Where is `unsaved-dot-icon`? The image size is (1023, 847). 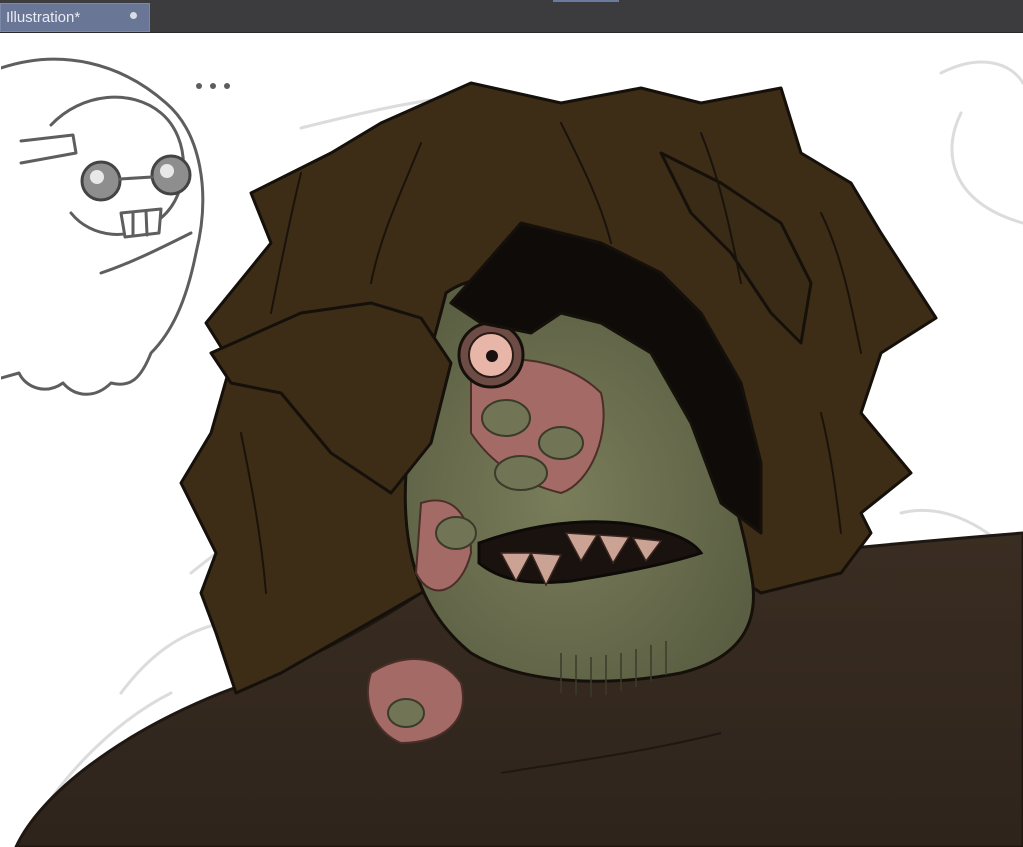
unsaved-dot-icon is located at coordinates (133, 15).